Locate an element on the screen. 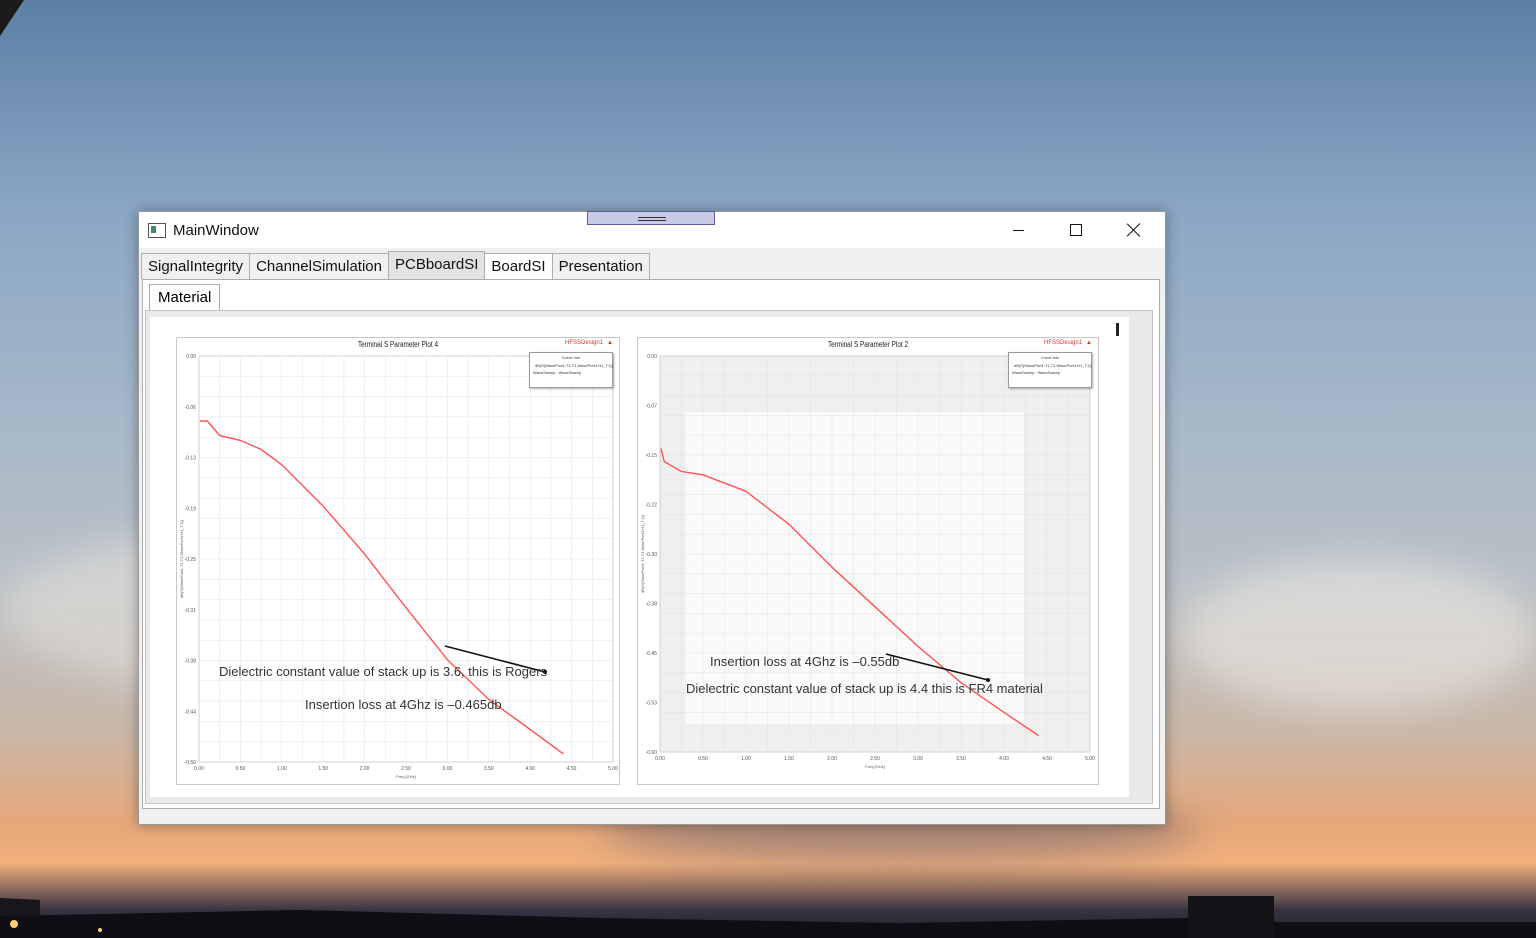 This screenshot has height=938, width=1536. y-tick-label: -0.45 is located at coordinates (652, 654).